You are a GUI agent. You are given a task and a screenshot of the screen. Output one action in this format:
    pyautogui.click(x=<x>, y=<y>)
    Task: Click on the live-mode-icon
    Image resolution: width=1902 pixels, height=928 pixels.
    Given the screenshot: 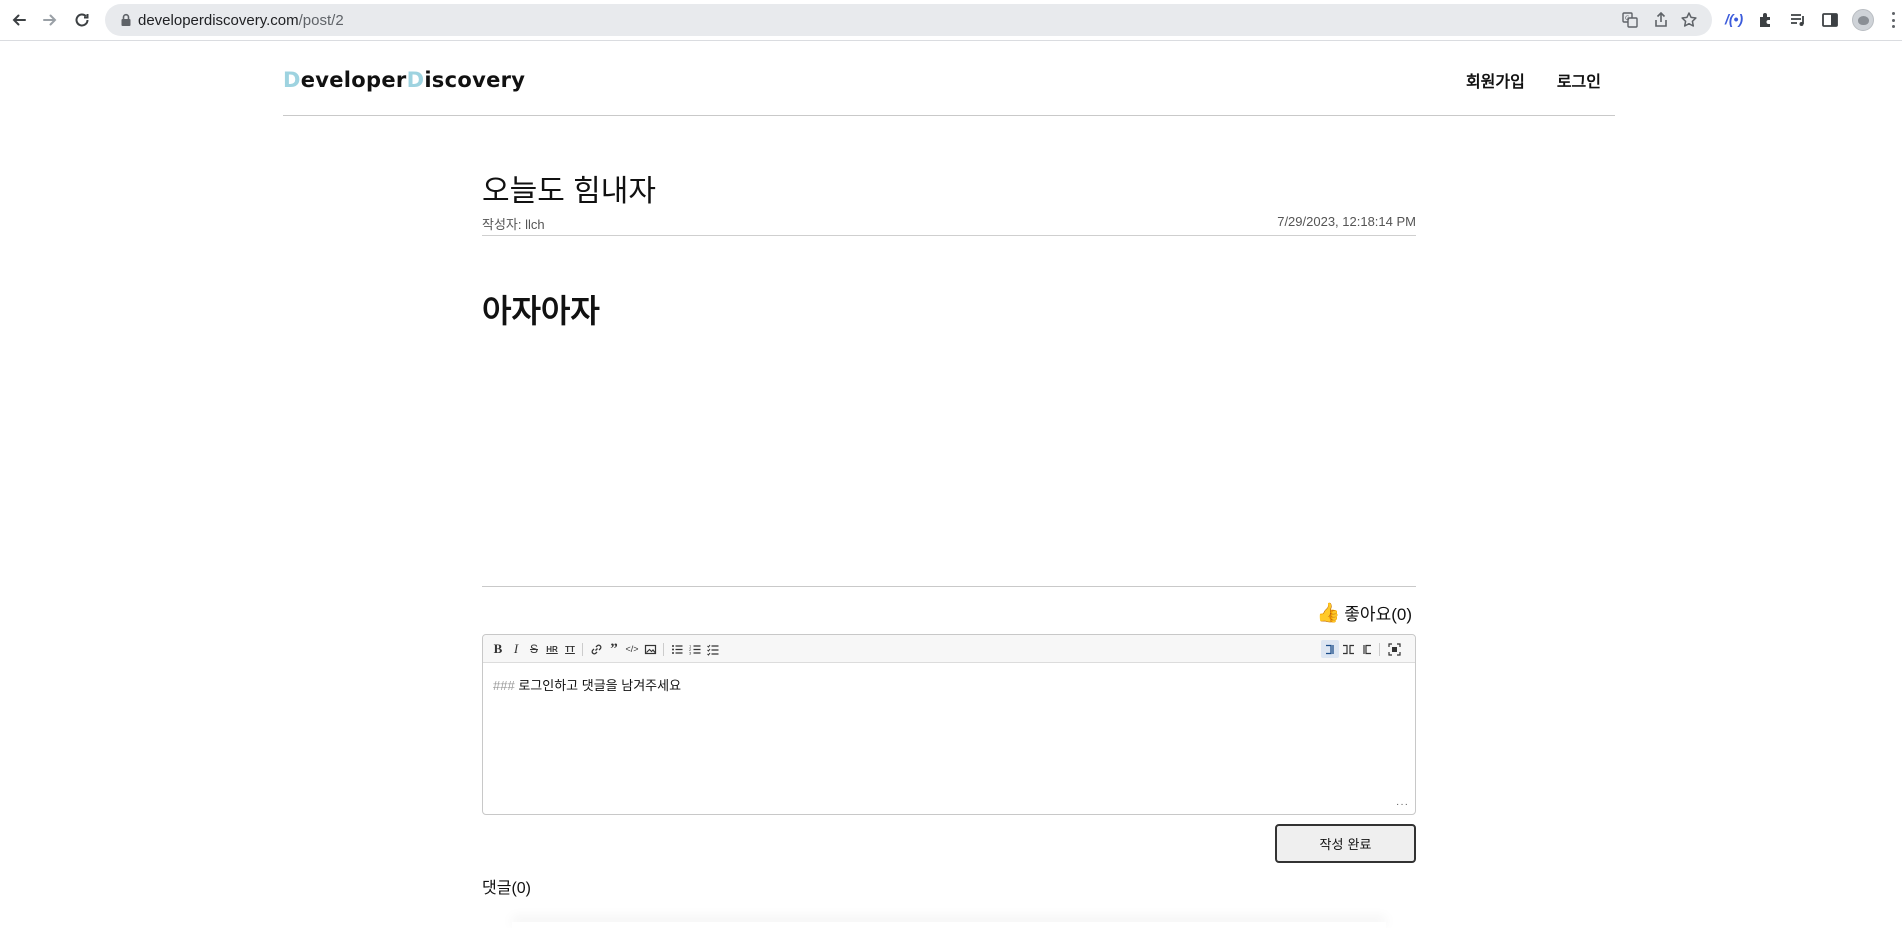 What is the action you would take?
    pyautogui.click(x=1348, y=649)
    